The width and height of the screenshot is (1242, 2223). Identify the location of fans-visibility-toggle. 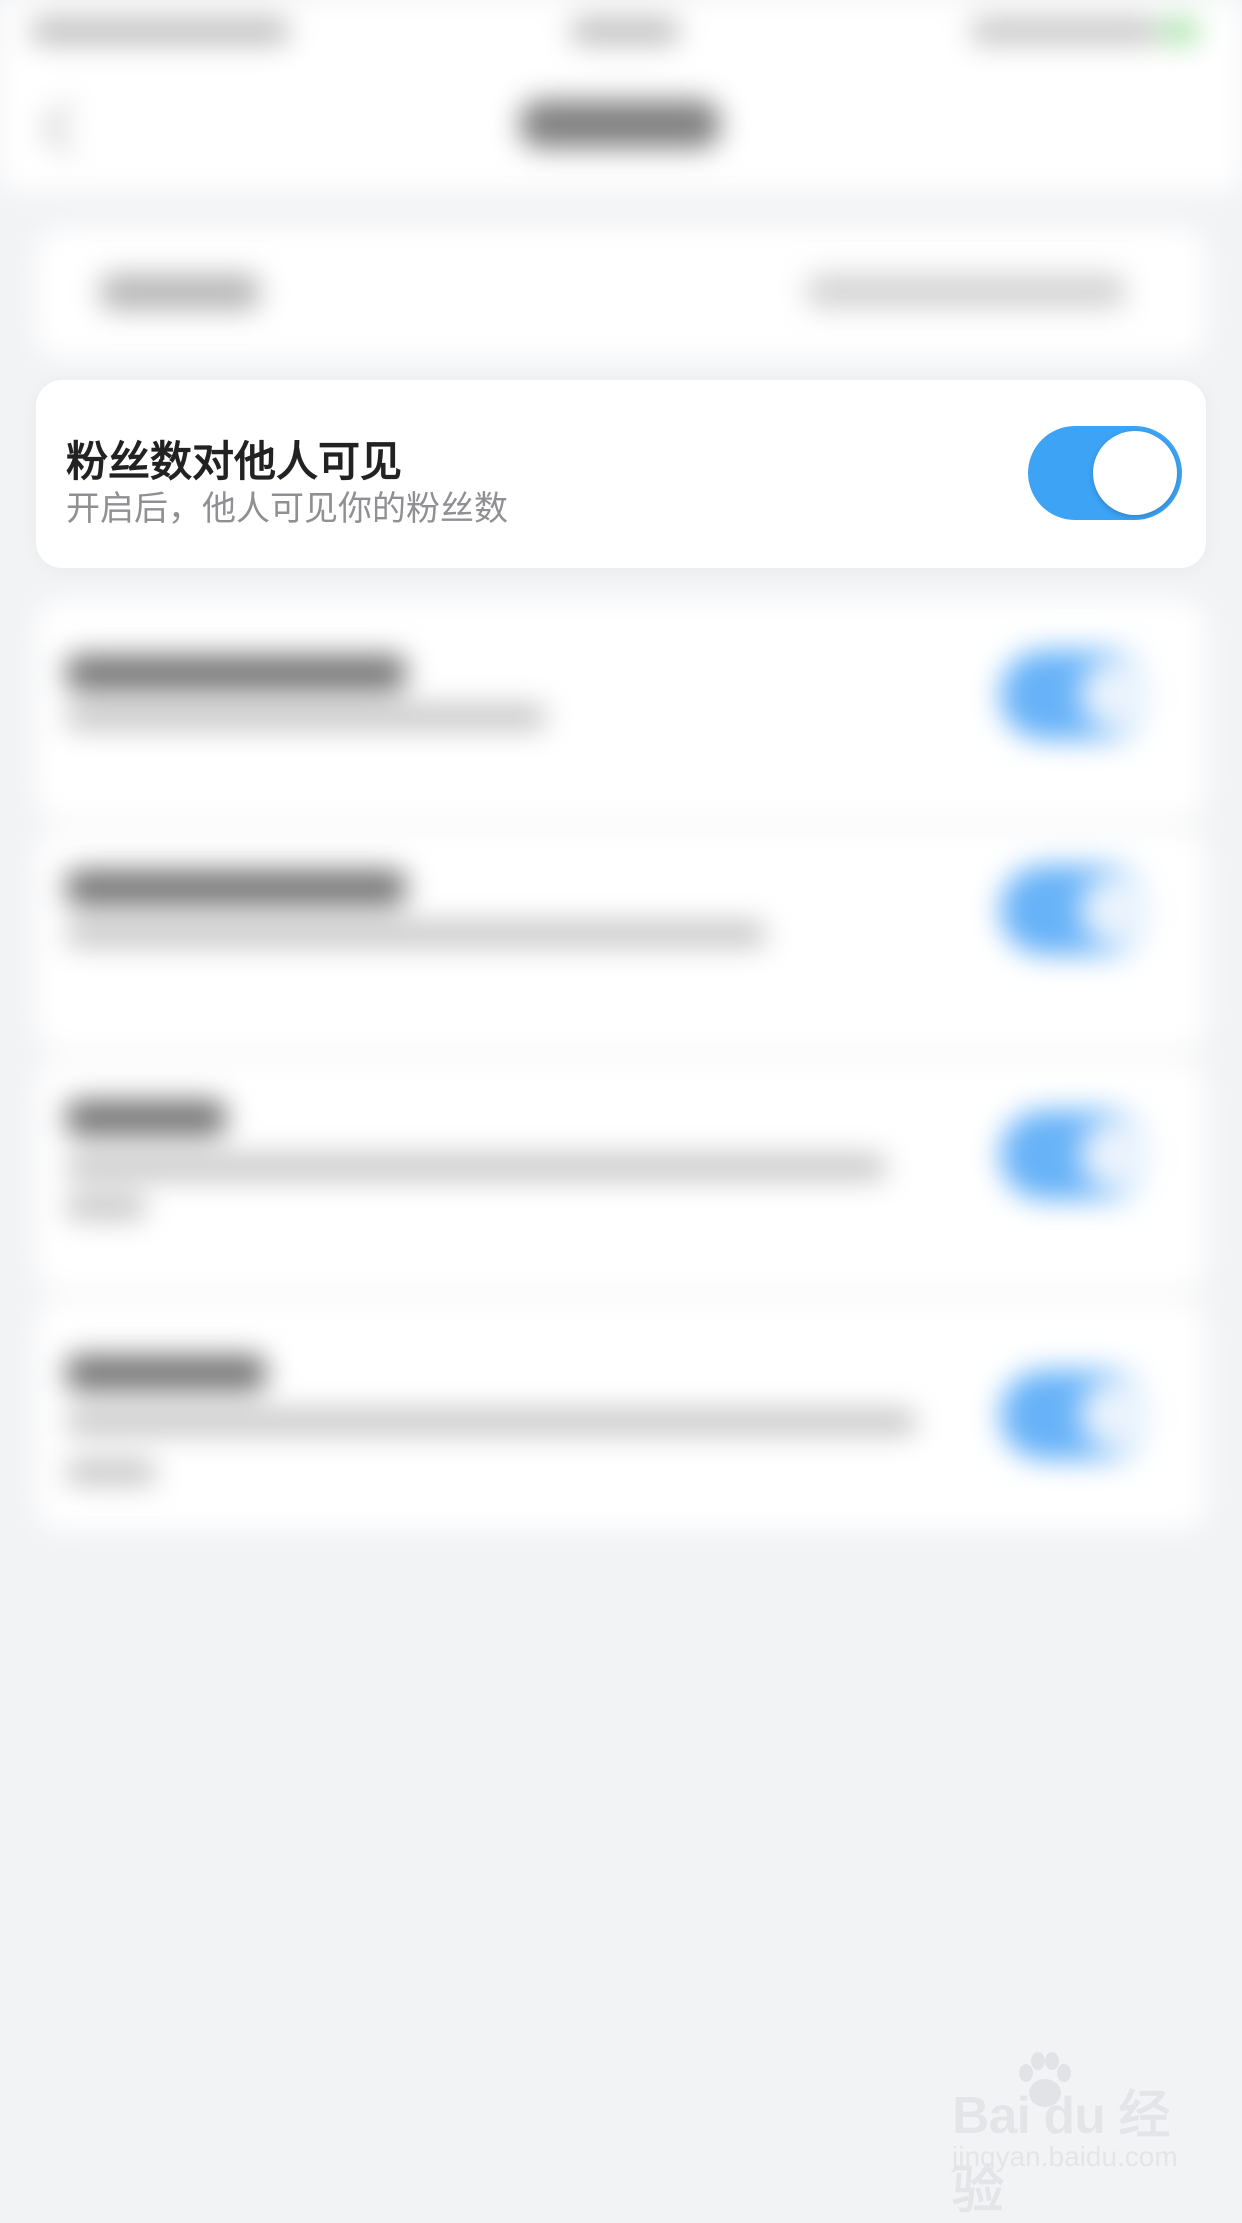
(1105, 473).